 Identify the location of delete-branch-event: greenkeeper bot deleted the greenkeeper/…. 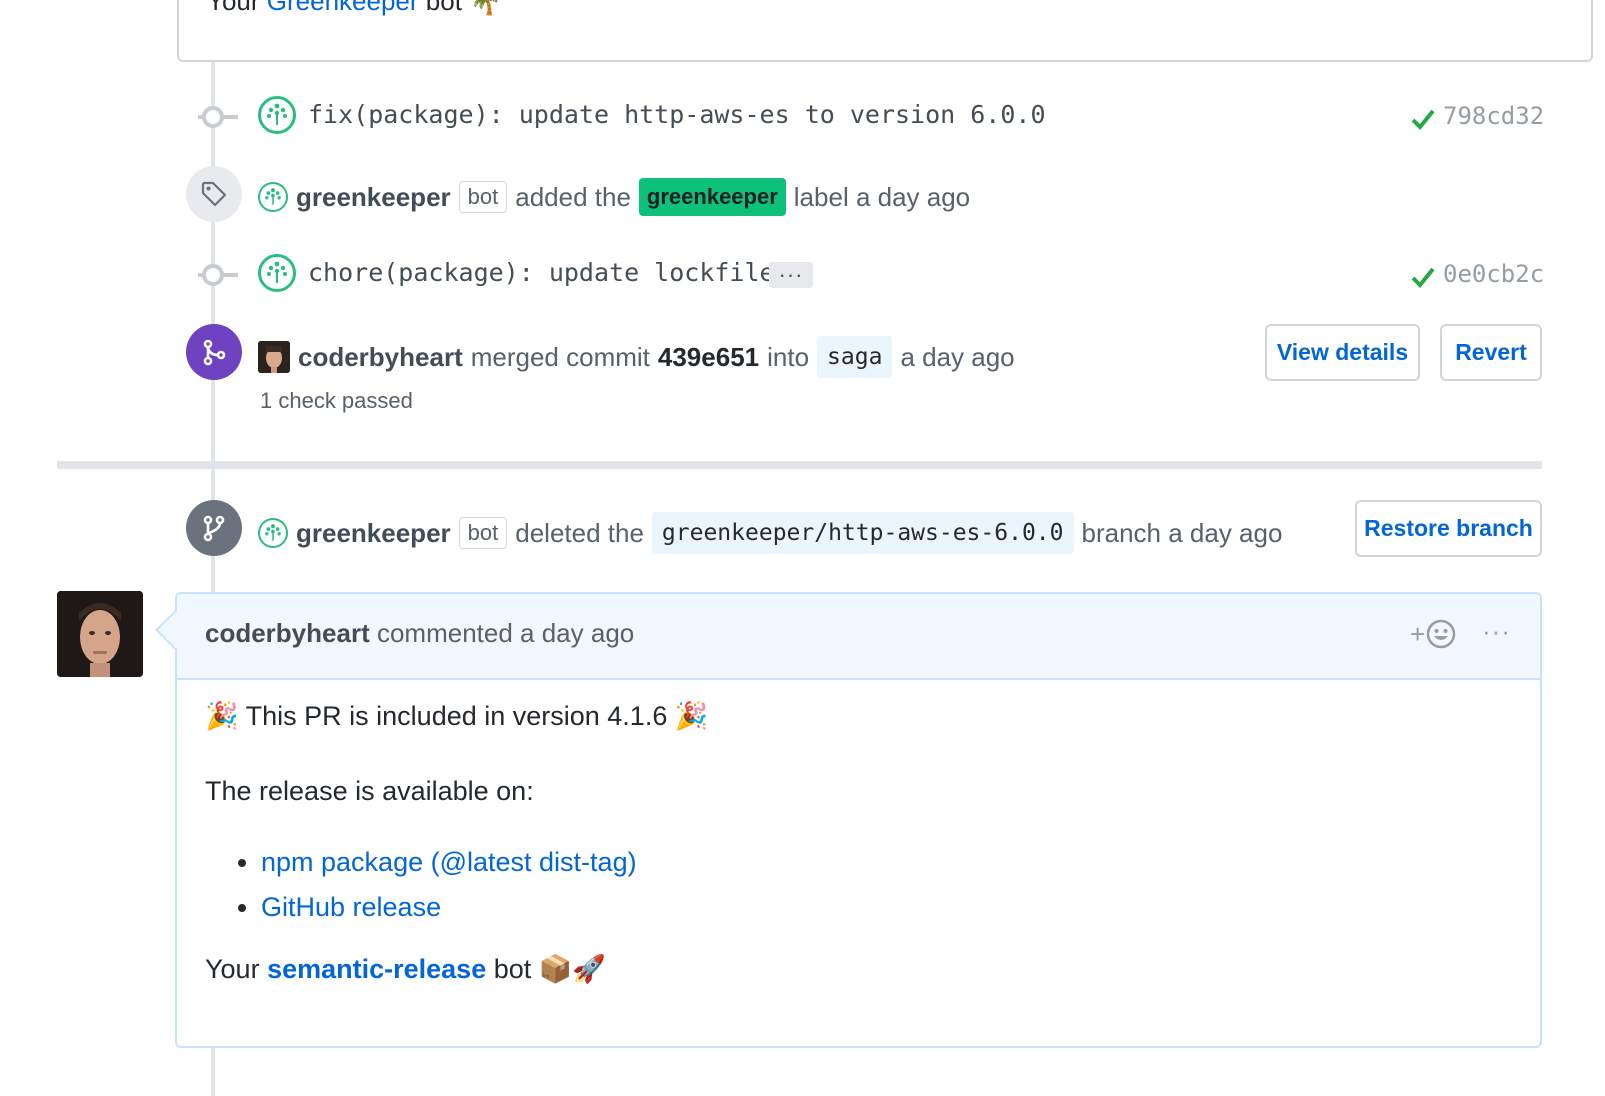
(770, 533).